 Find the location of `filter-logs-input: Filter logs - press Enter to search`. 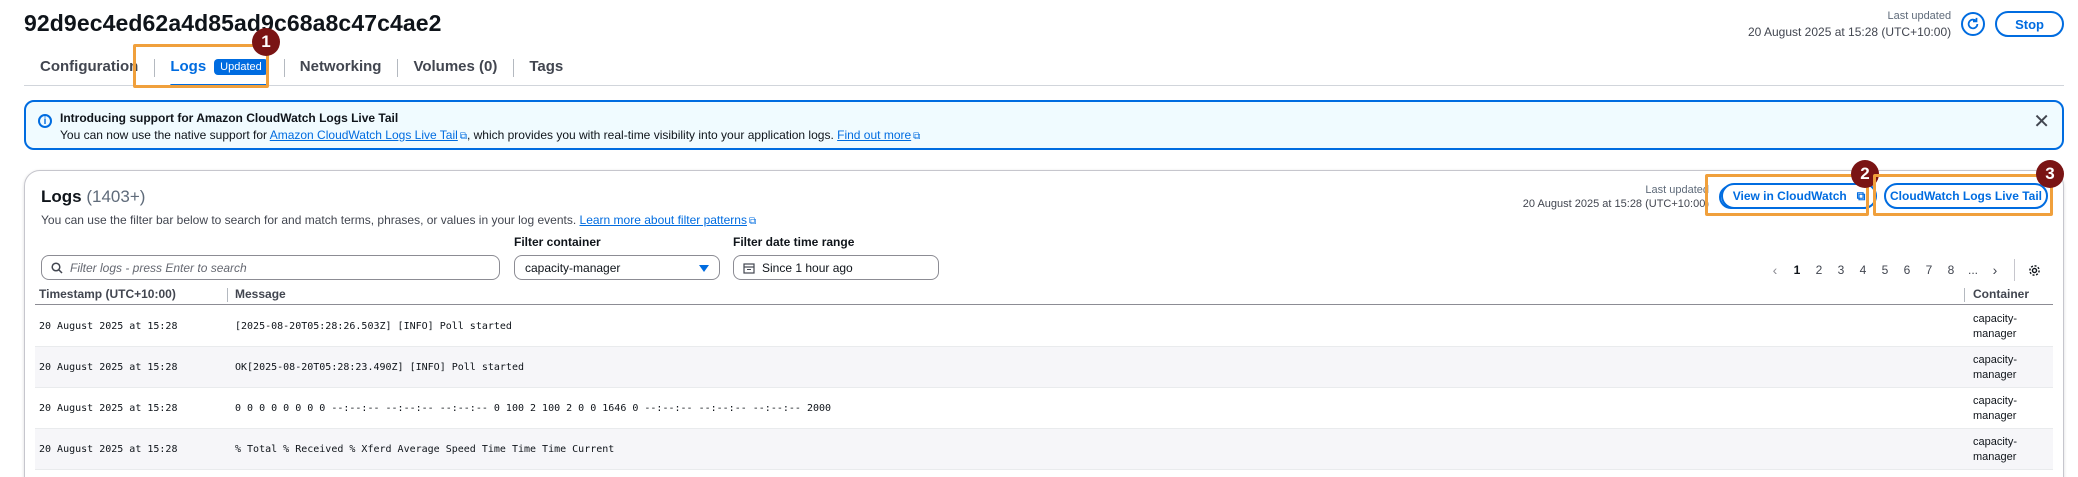

filter-logs-input: Filter logs - press Enter to search is located at coordinates (270, 267).